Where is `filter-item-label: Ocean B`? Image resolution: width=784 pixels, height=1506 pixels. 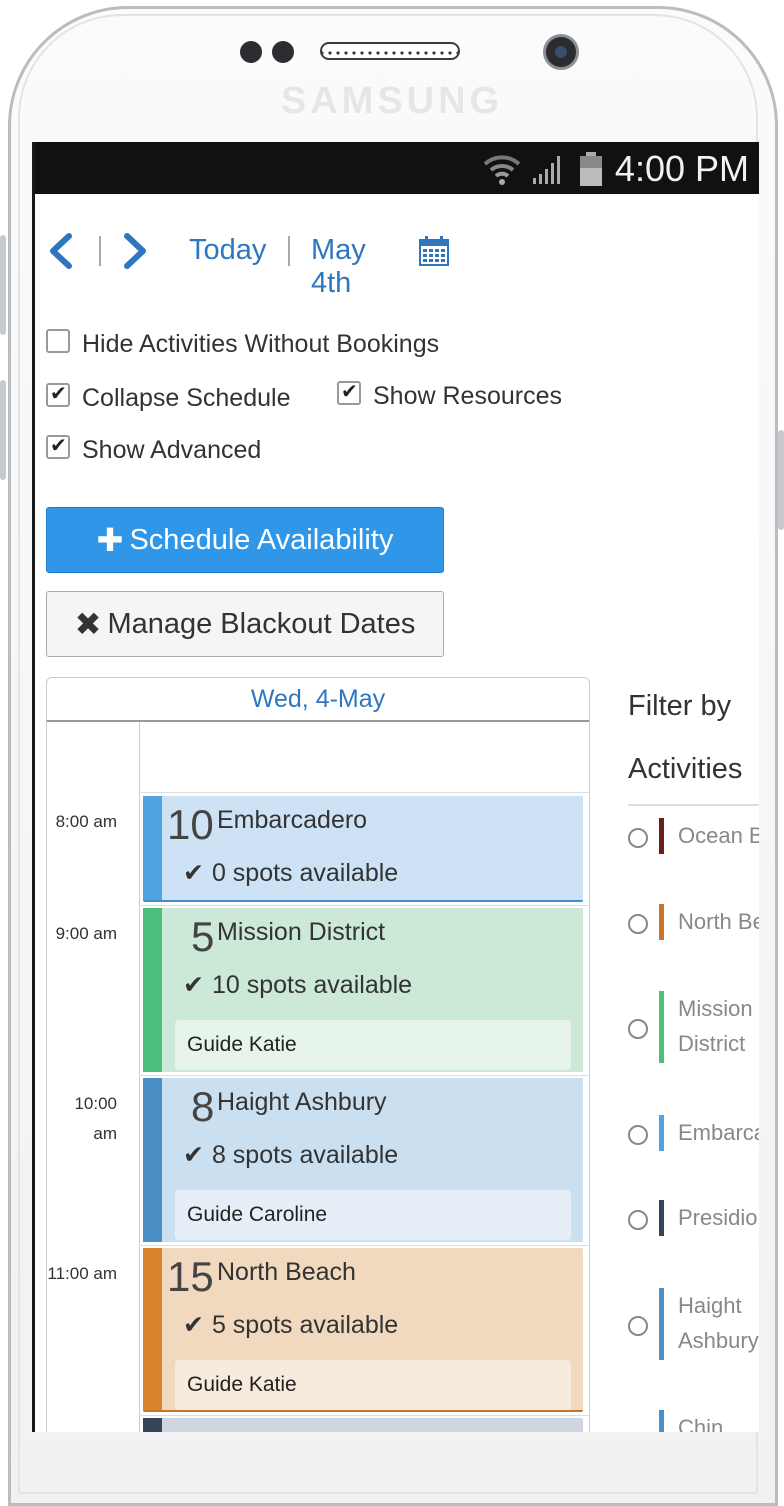
filter-item-label: Ocean B is located at coordinates (718, 835).